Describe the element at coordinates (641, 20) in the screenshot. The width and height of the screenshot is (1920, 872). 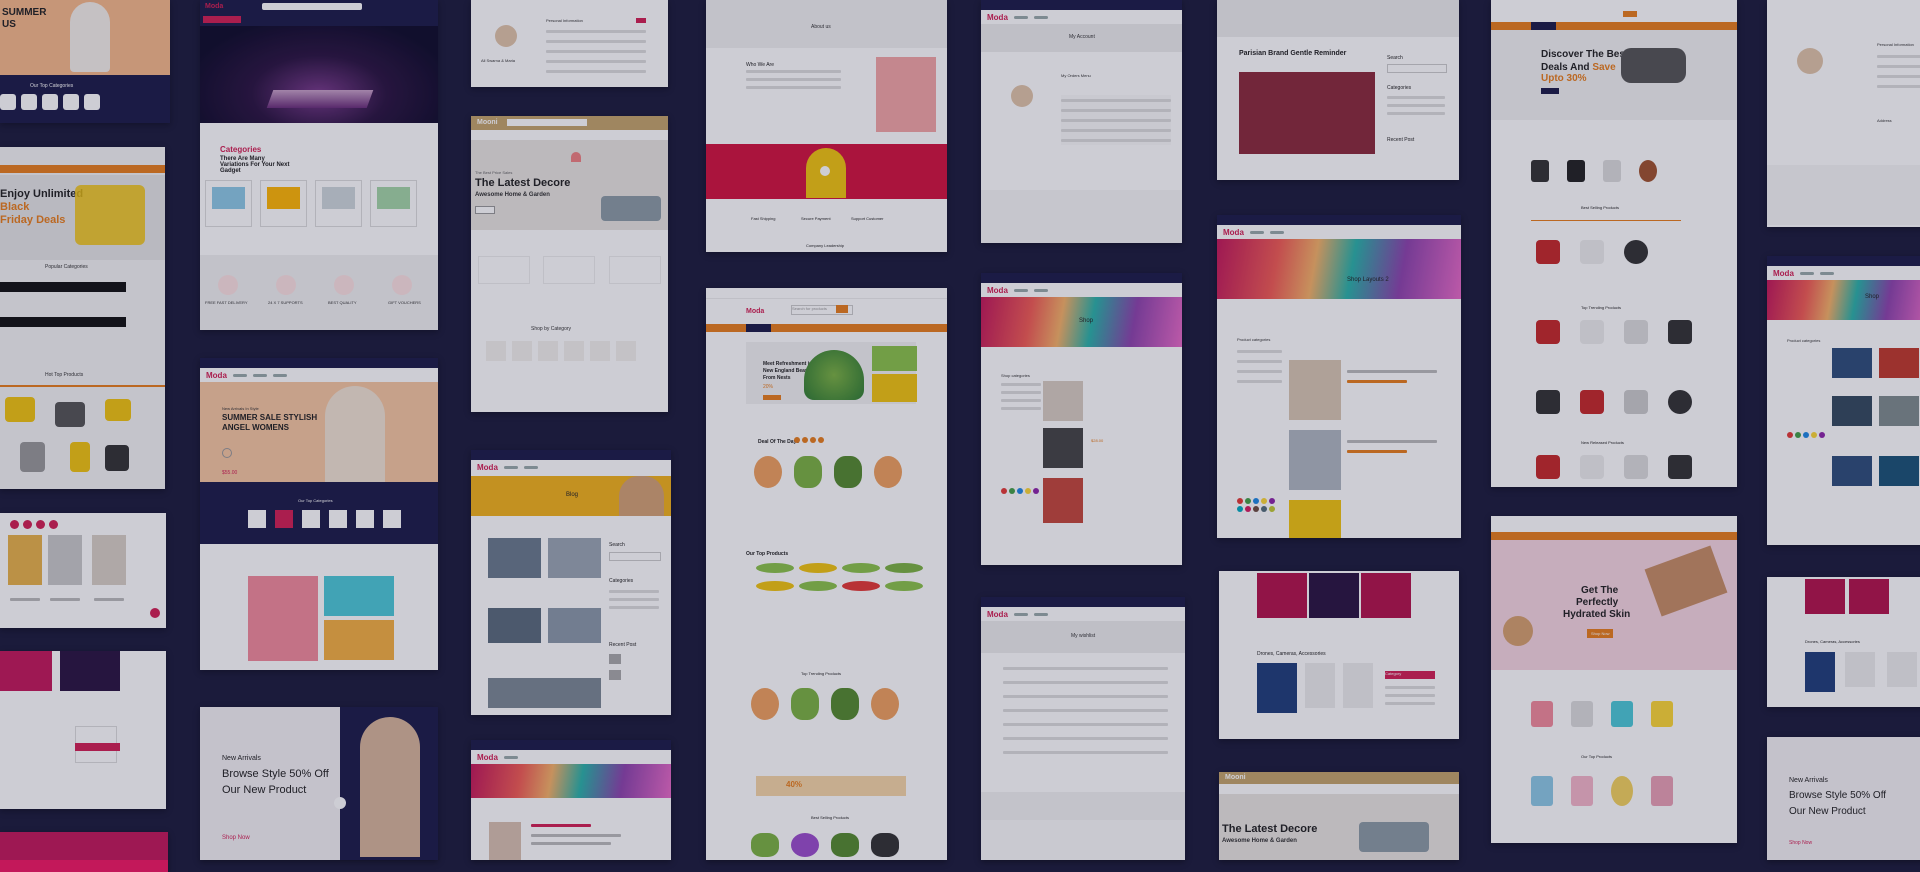
I see `edit-button` at that location.